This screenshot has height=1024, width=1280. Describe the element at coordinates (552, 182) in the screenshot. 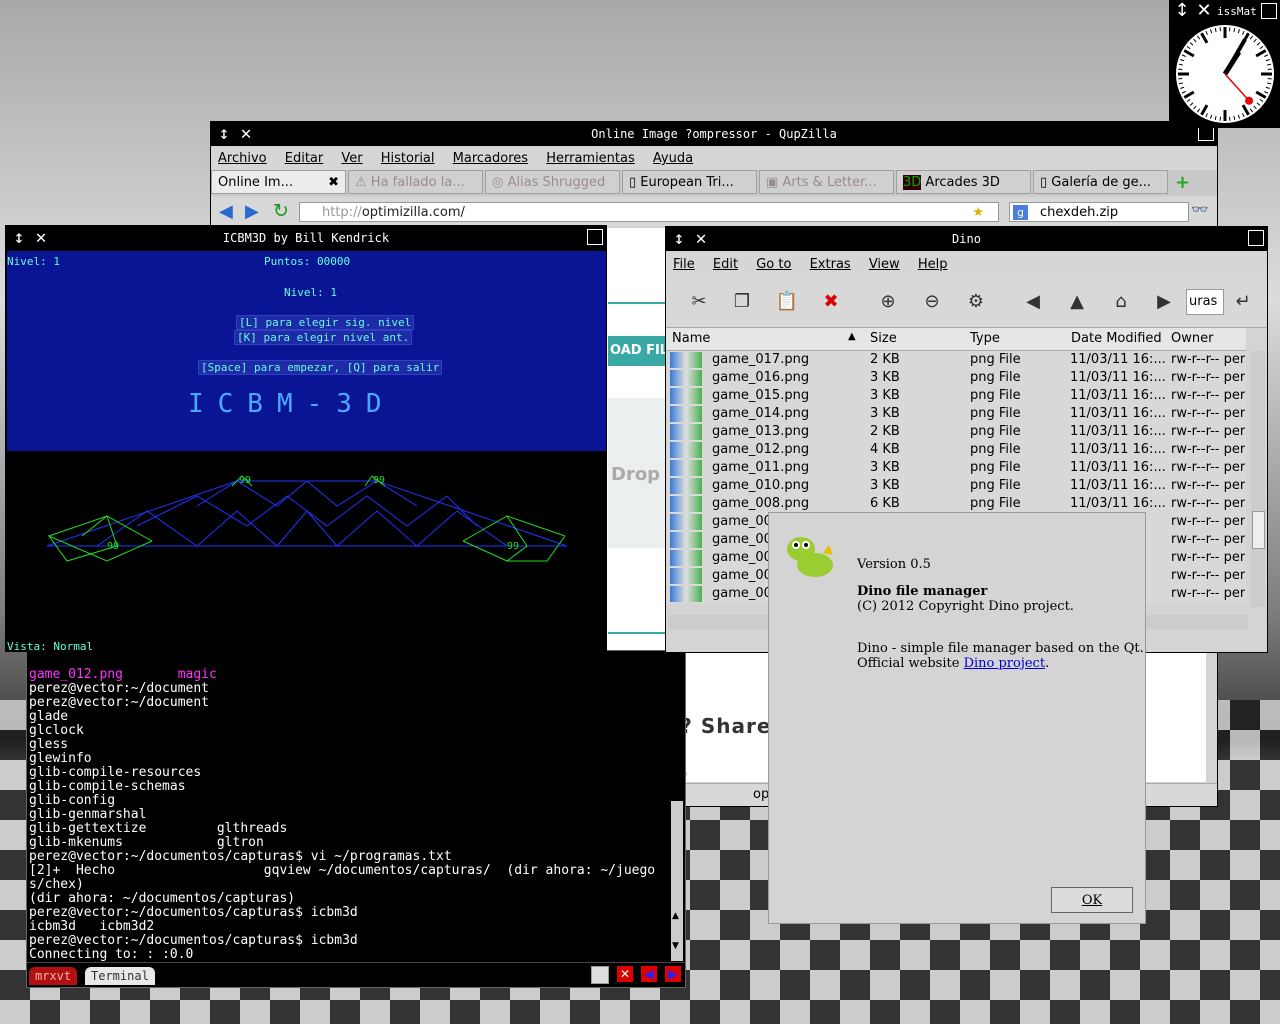

I see `tab-alias-shrugged: ◎ Alias Shrugged` at that location.